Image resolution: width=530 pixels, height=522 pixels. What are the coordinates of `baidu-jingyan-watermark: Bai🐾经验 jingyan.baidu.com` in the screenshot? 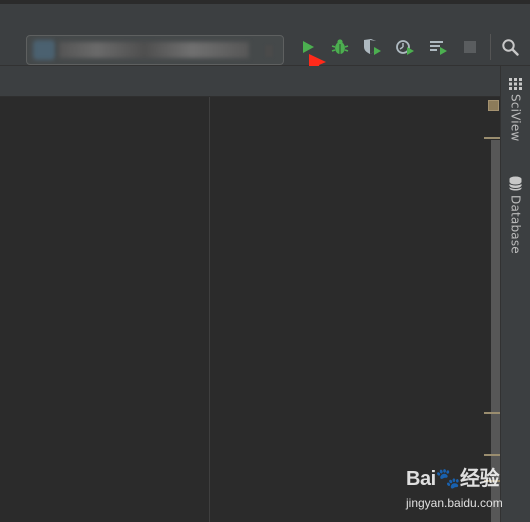 It's located at (458, 488).